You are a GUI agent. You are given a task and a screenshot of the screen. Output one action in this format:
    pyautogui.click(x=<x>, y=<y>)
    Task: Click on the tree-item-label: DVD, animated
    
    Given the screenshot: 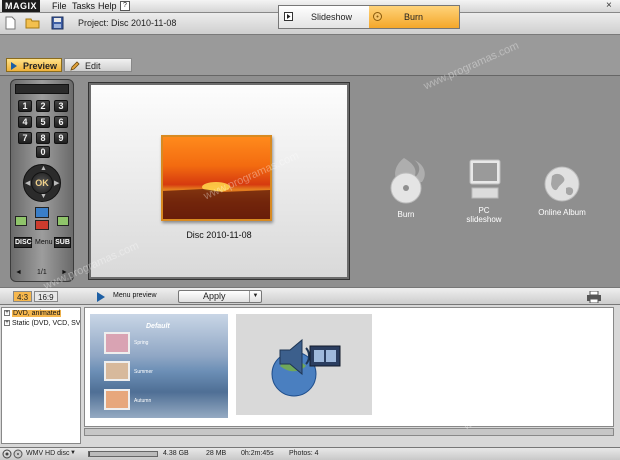 What is the action you would take?
    pyautogui.click(x=37, y=313)
    